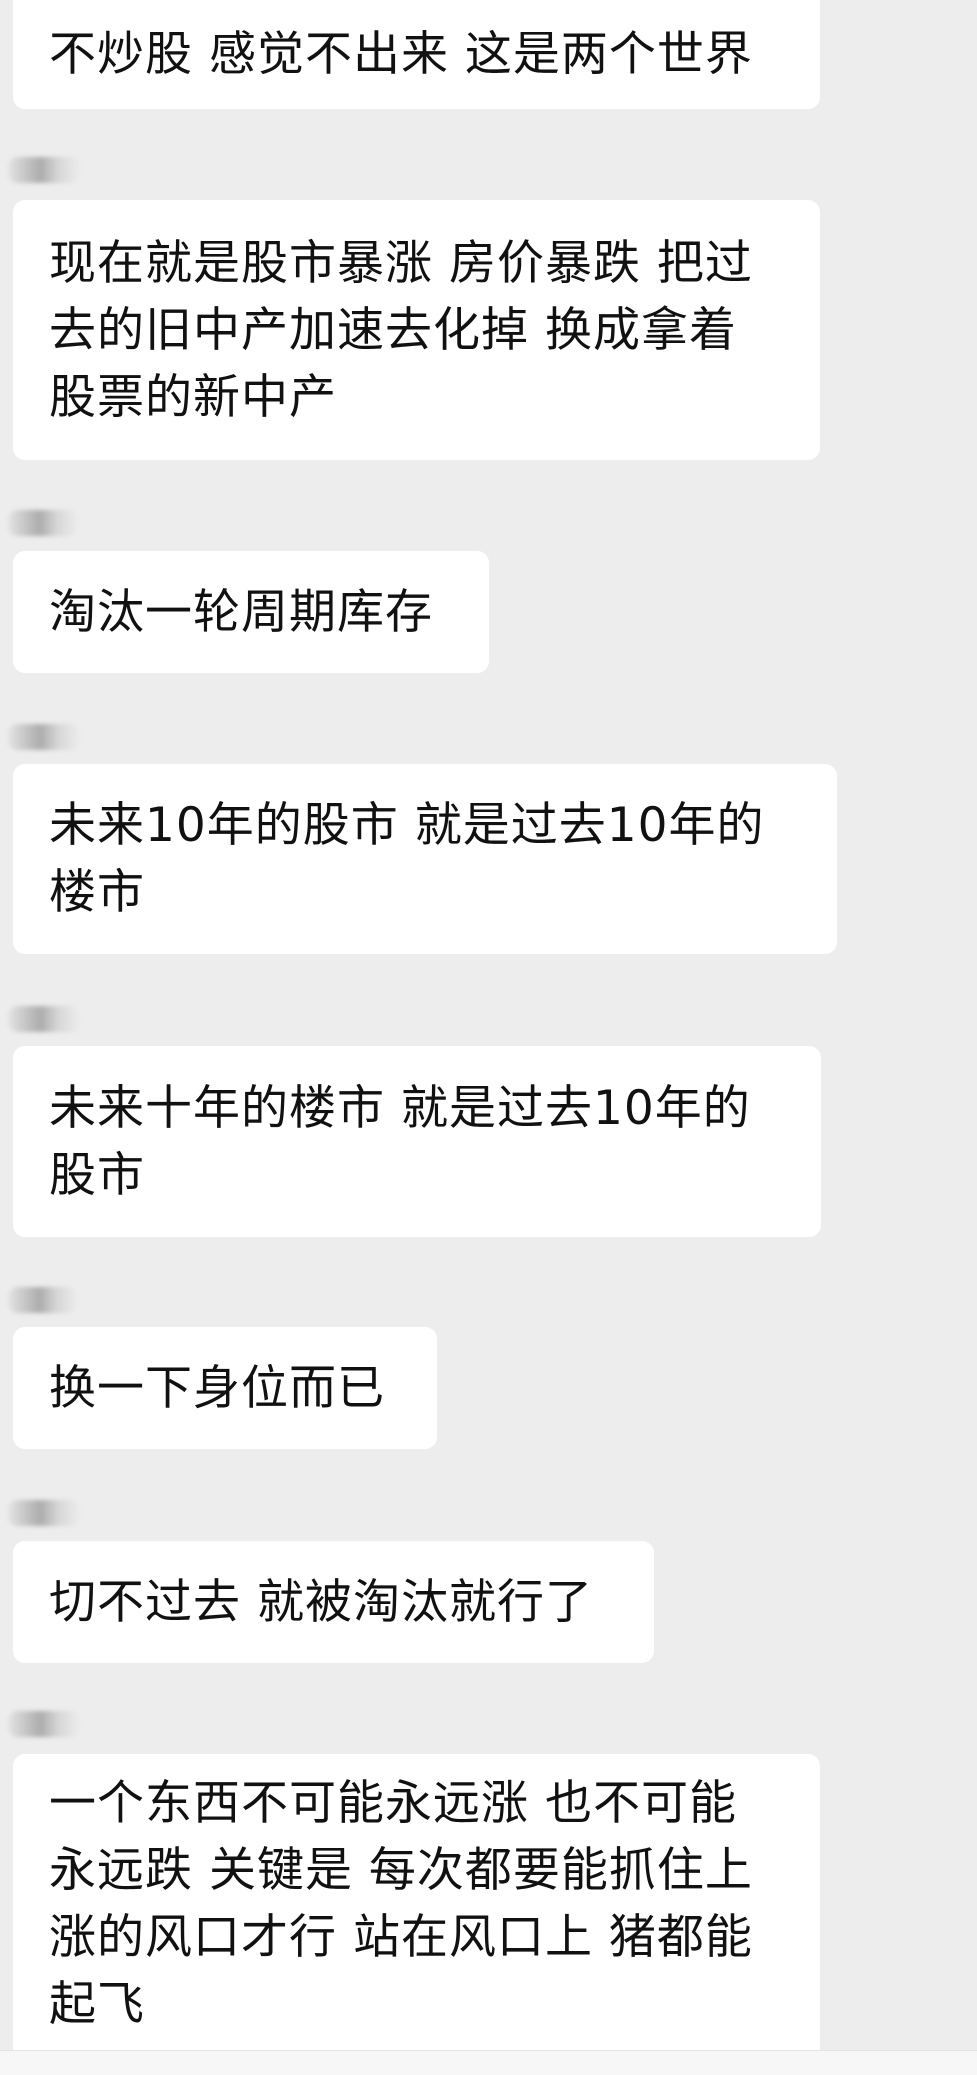  I want to click on message-bubble-5: 未来十年的楼市 就是过去10年的 股市, so click(417, 1141).